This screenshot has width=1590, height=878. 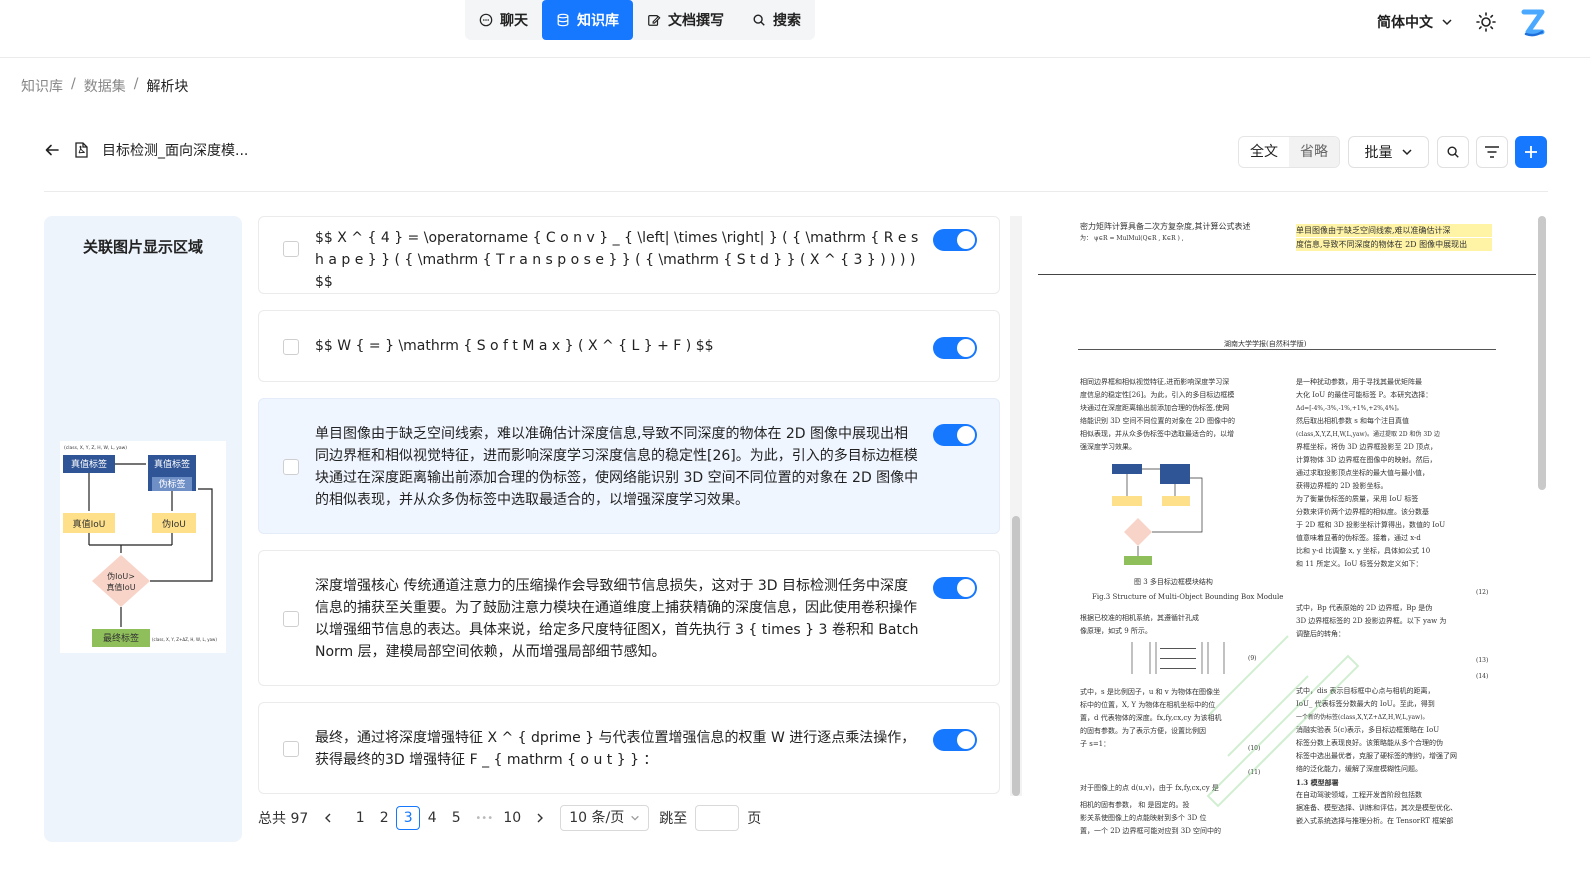 What do you see at coordinates (540, 818) in the screenshot?
I see `next-page-icon` at bounding box center [540, 818].